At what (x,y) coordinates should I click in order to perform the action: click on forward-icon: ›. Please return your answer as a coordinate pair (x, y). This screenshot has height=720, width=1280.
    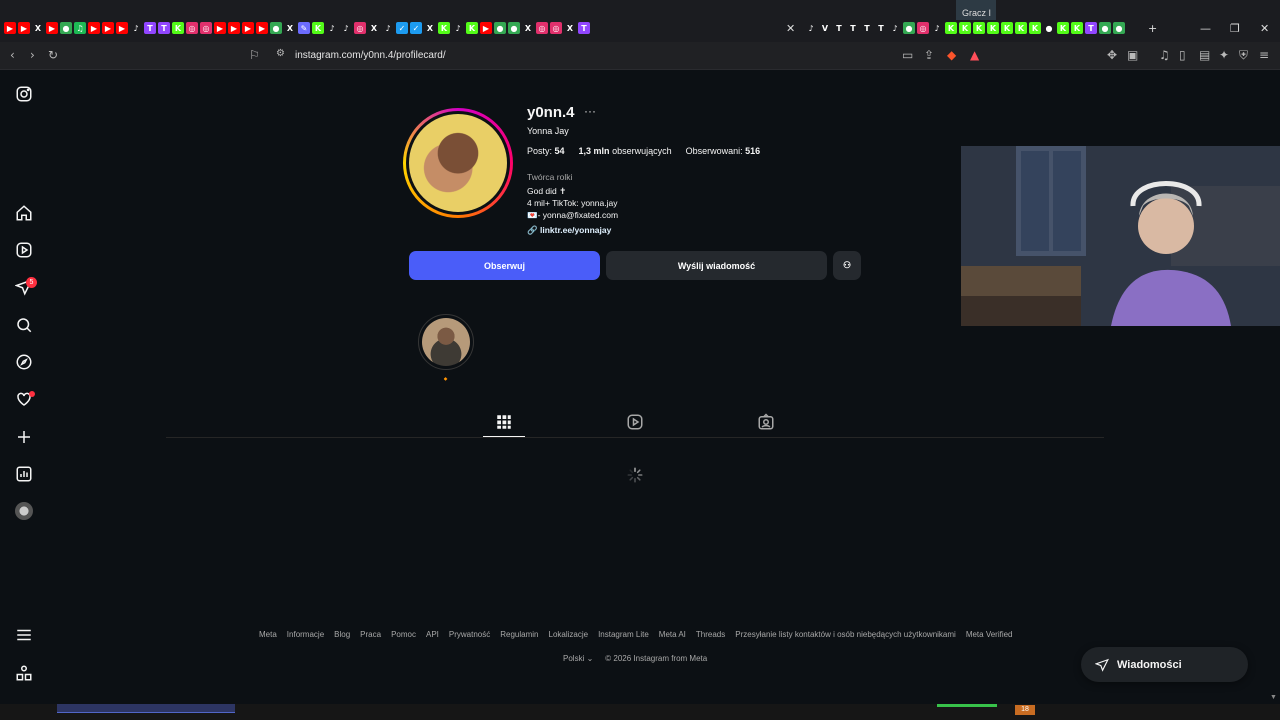
    Looking at the image, I should click on (32, 55).